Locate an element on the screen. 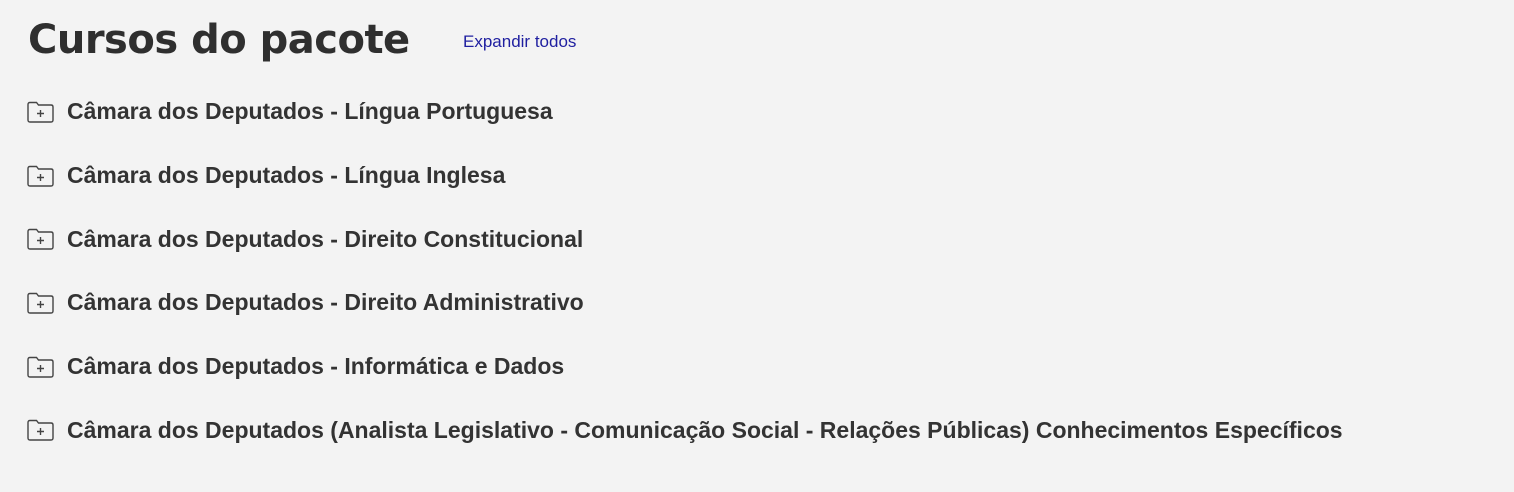  course-item: Câmara dos Deputados - Língua Portuguesa is located at coordinates (685, 112).